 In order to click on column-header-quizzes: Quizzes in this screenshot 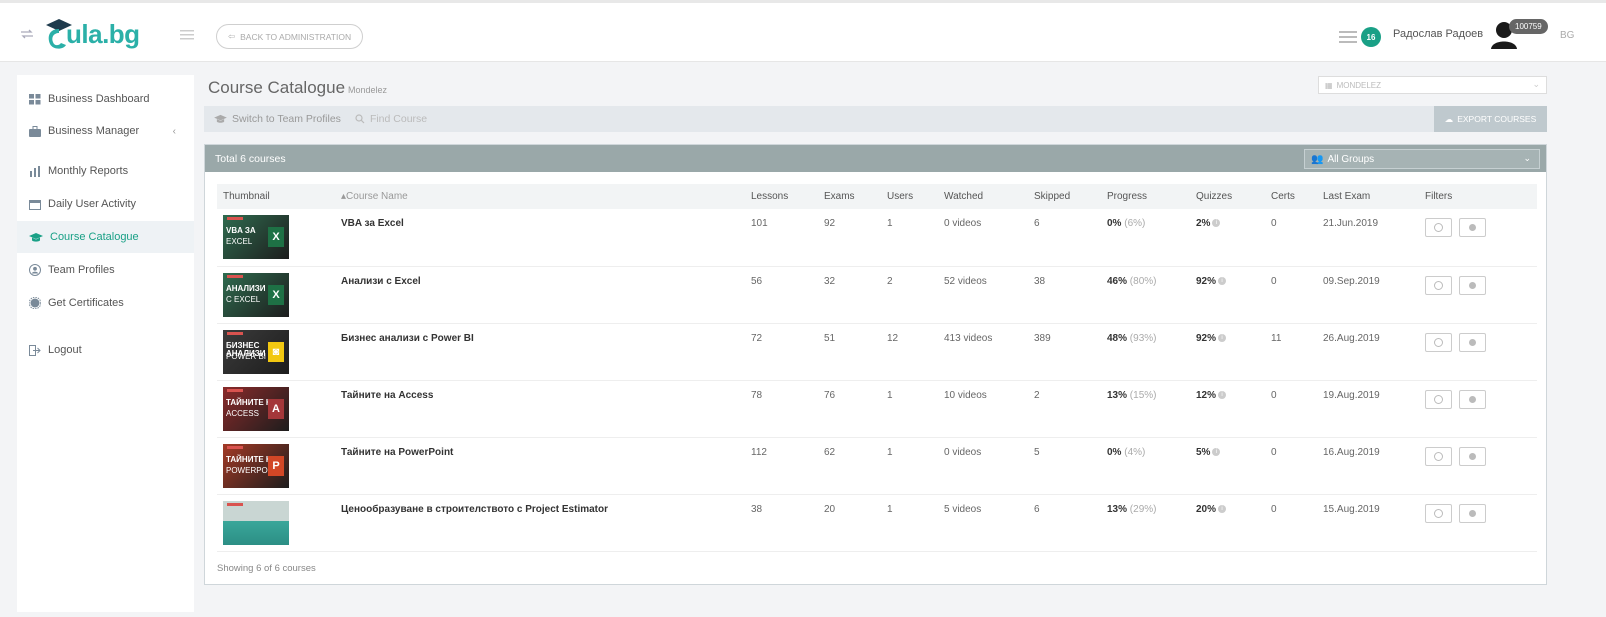, I will do `click(1227, 196)`.